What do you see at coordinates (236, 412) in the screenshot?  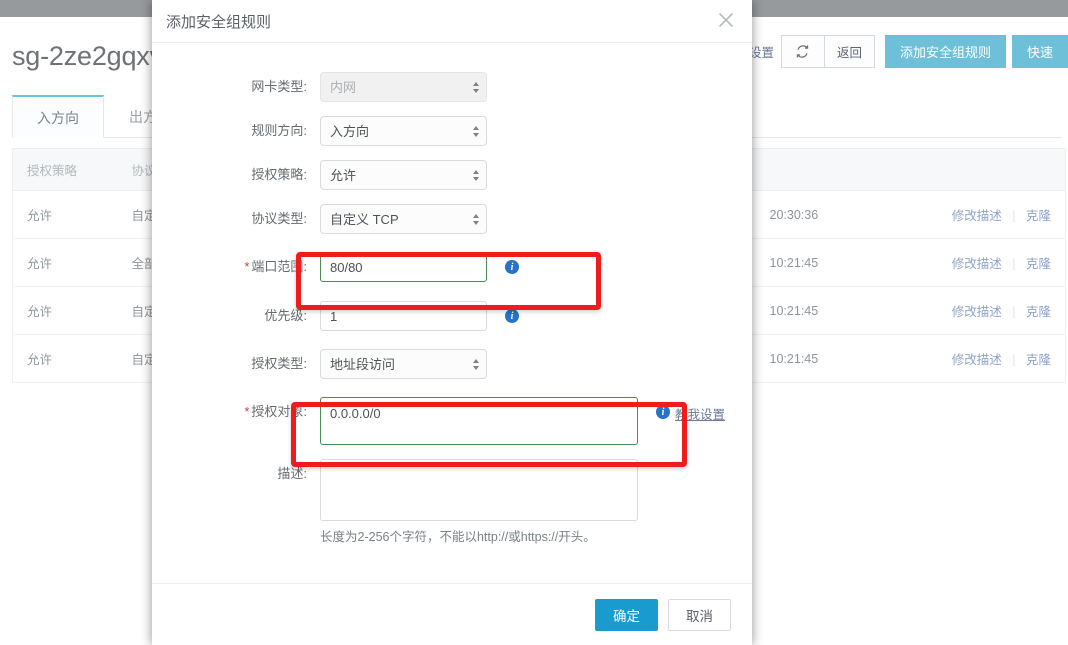 I see `label-auth-object: * 授权对象:` at bounding box center [236, 412].